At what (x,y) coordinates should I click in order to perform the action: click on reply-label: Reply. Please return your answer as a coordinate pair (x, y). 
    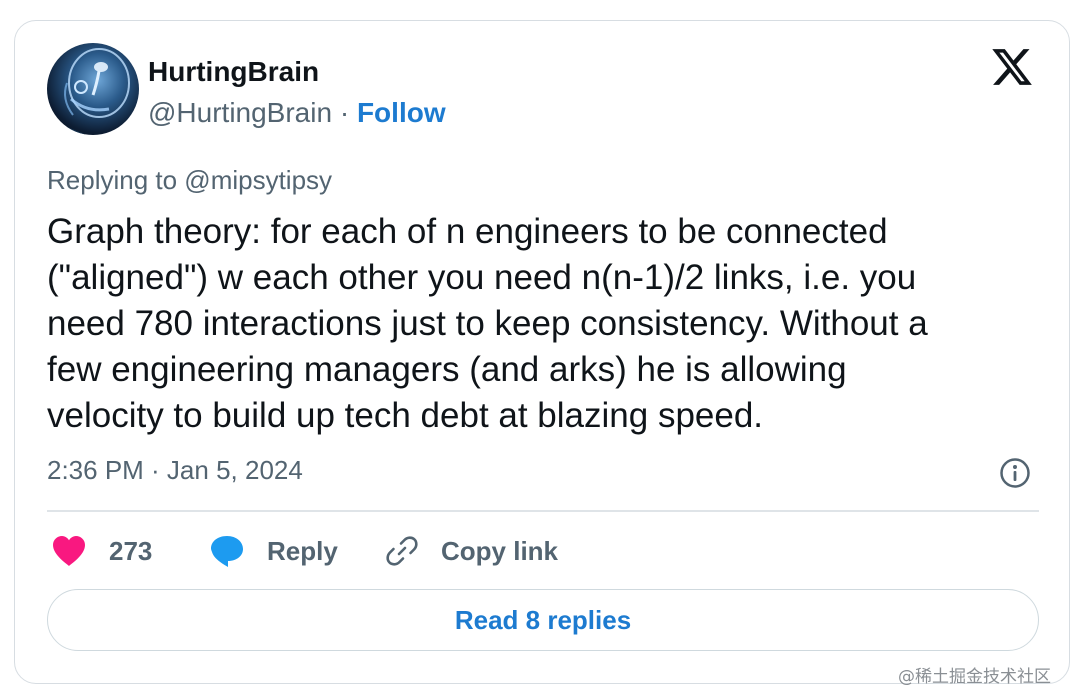
    Looking at the image, I should click on (302, 550).